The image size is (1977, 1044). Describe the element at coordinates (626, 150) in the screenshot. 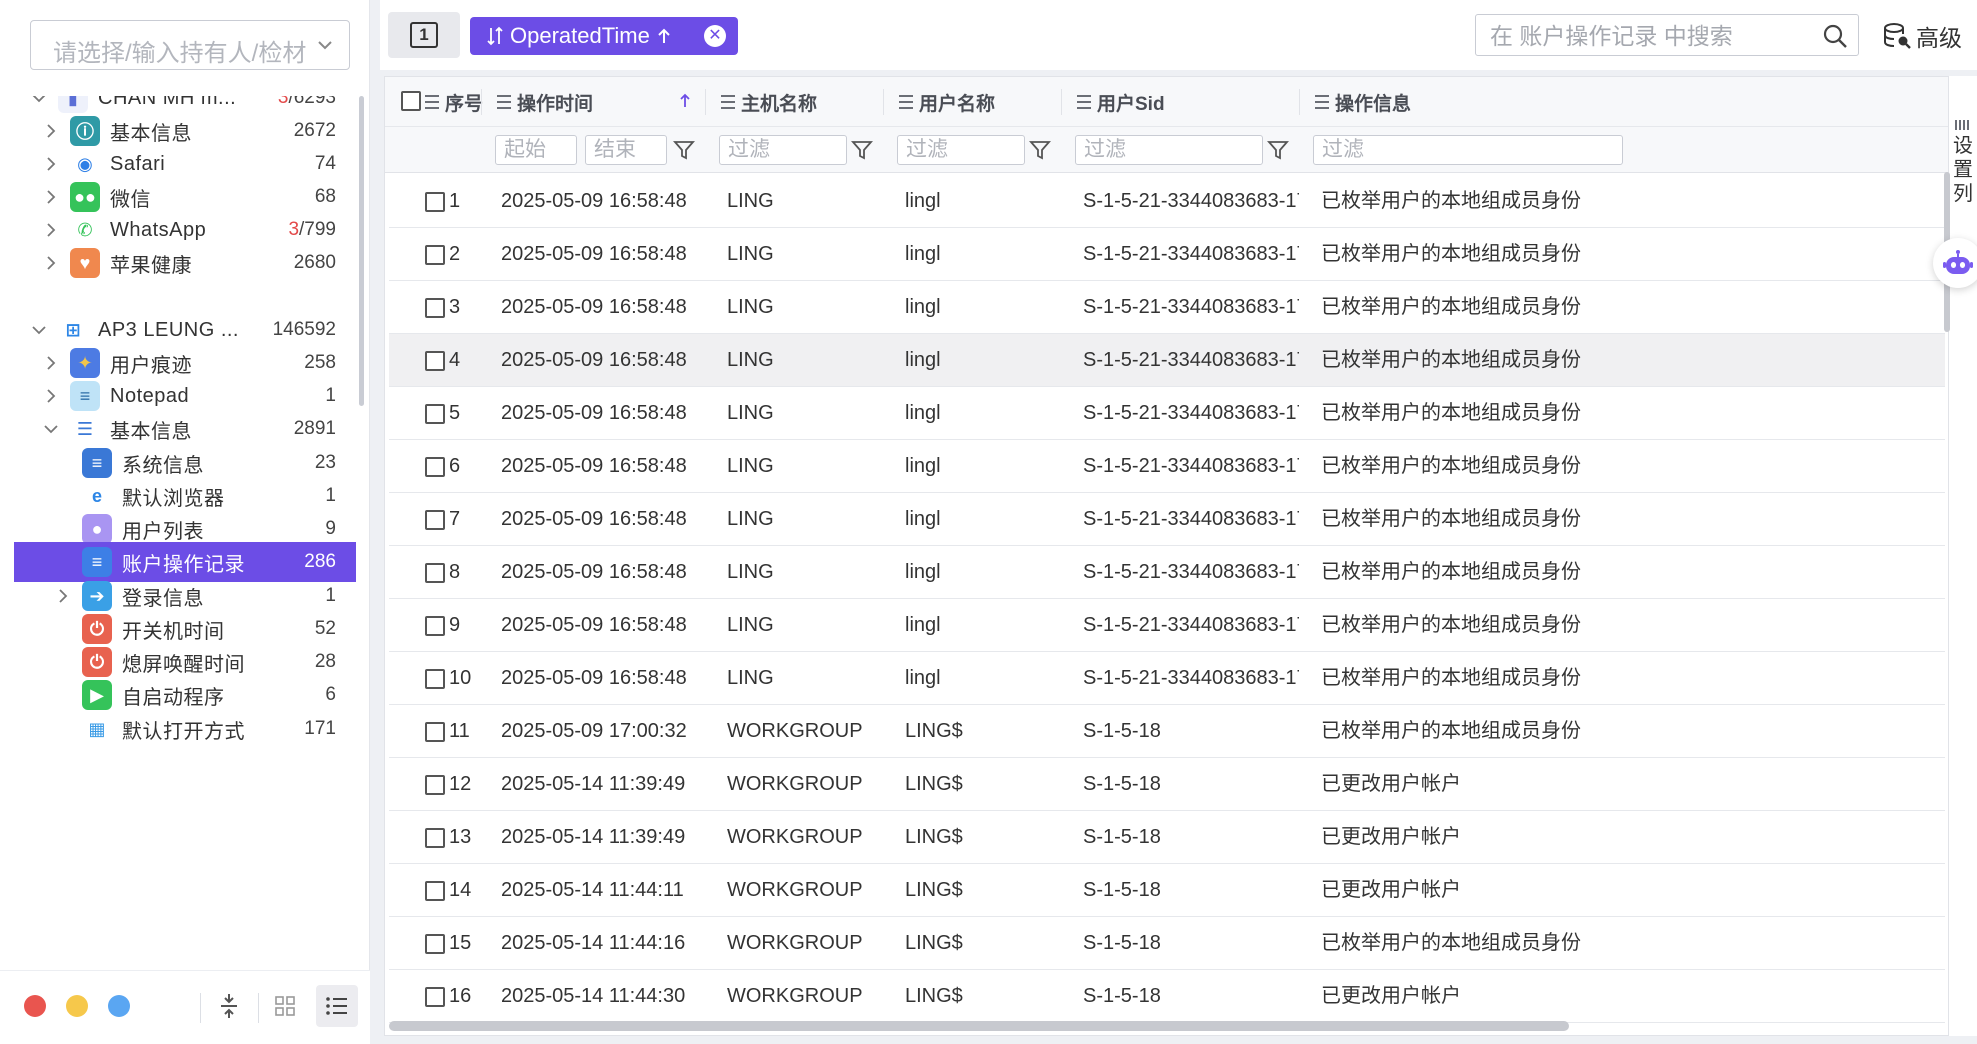

I see `time-end-filter` at that location.